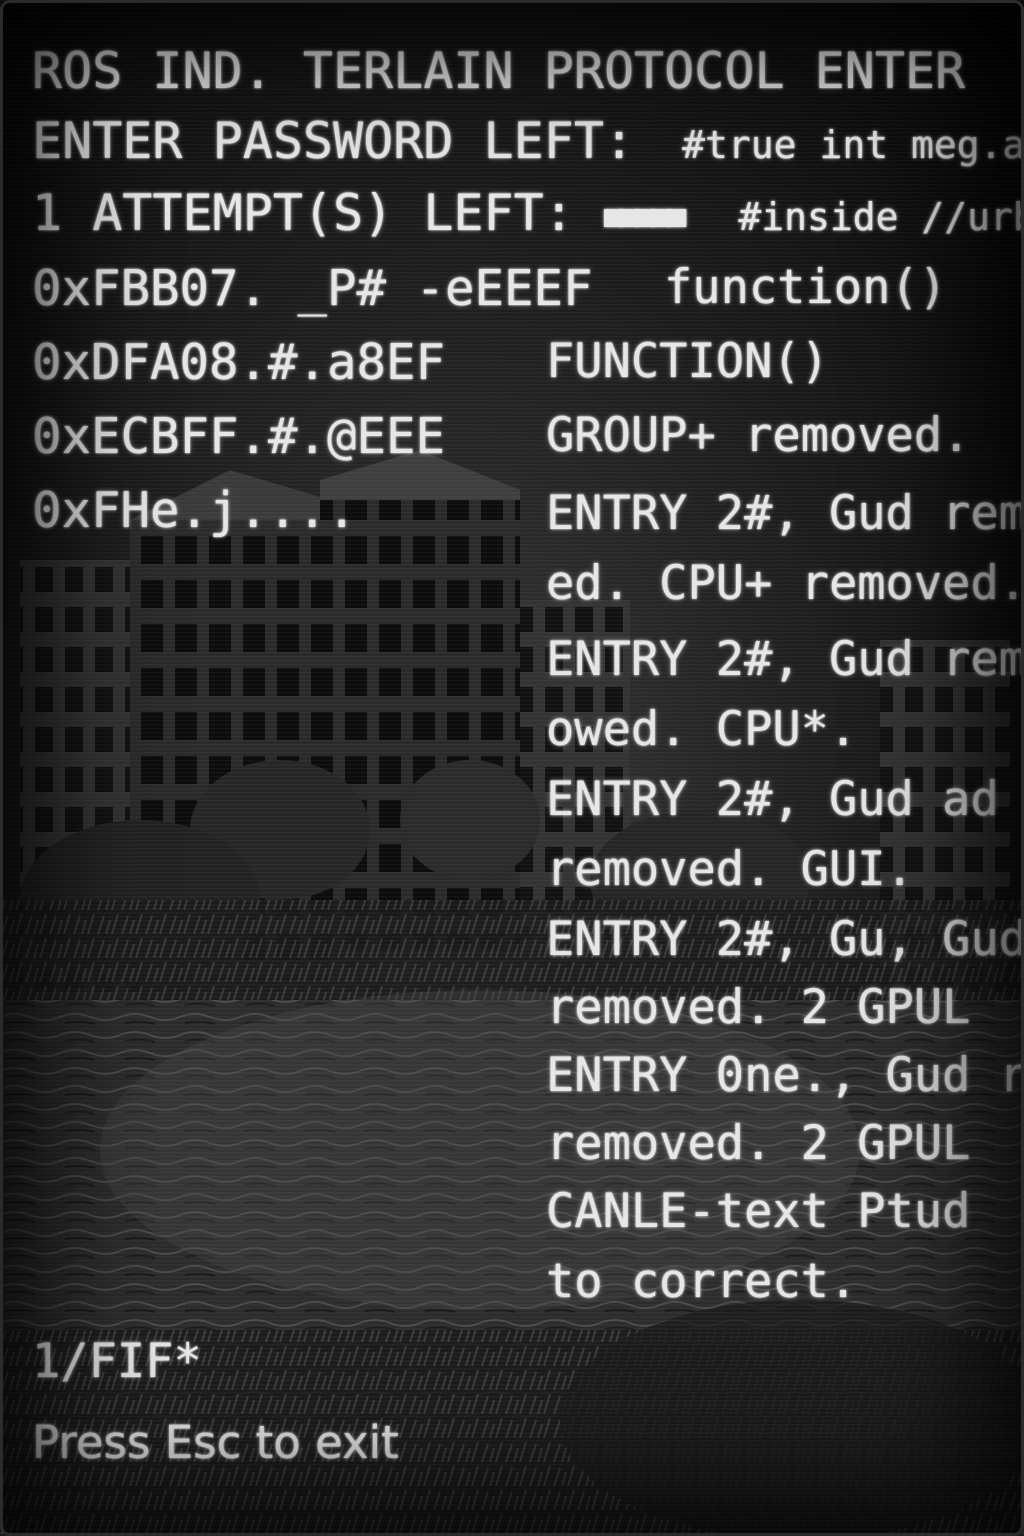 This screenshot has width=1024, height=1536. What do you see at coordinates (238, 436) in the screenshot?
I see `hex-address-row: 0xECBFF.#.@EEE` at bounding box center [238, 436].